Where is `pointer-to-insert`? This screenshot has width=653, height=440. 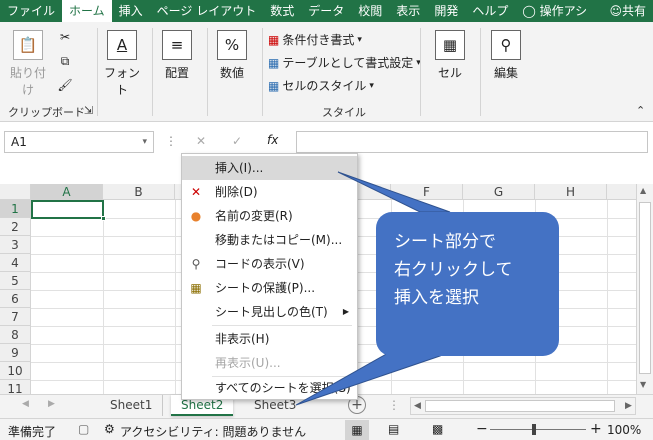
pointer-to-insert is located at coordinates (394, 192).